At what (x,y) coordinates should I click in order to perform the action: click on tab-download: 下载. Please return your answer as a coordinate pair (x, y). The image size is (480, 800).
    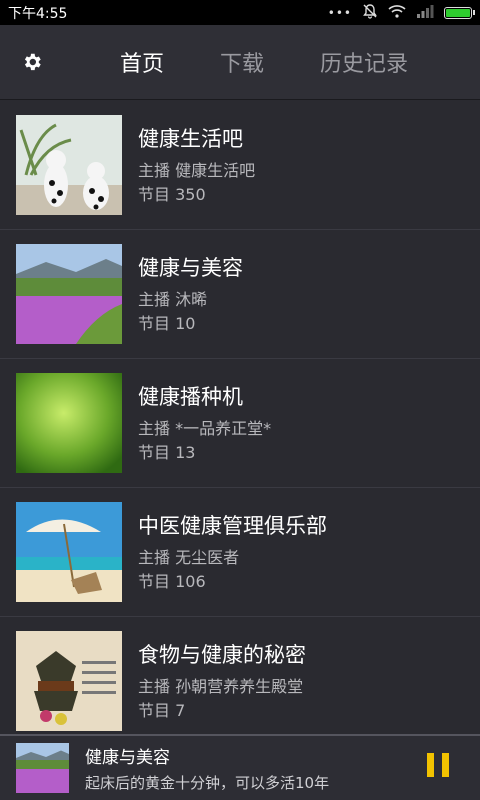
    Looking at the image, I should click on (242, 62).